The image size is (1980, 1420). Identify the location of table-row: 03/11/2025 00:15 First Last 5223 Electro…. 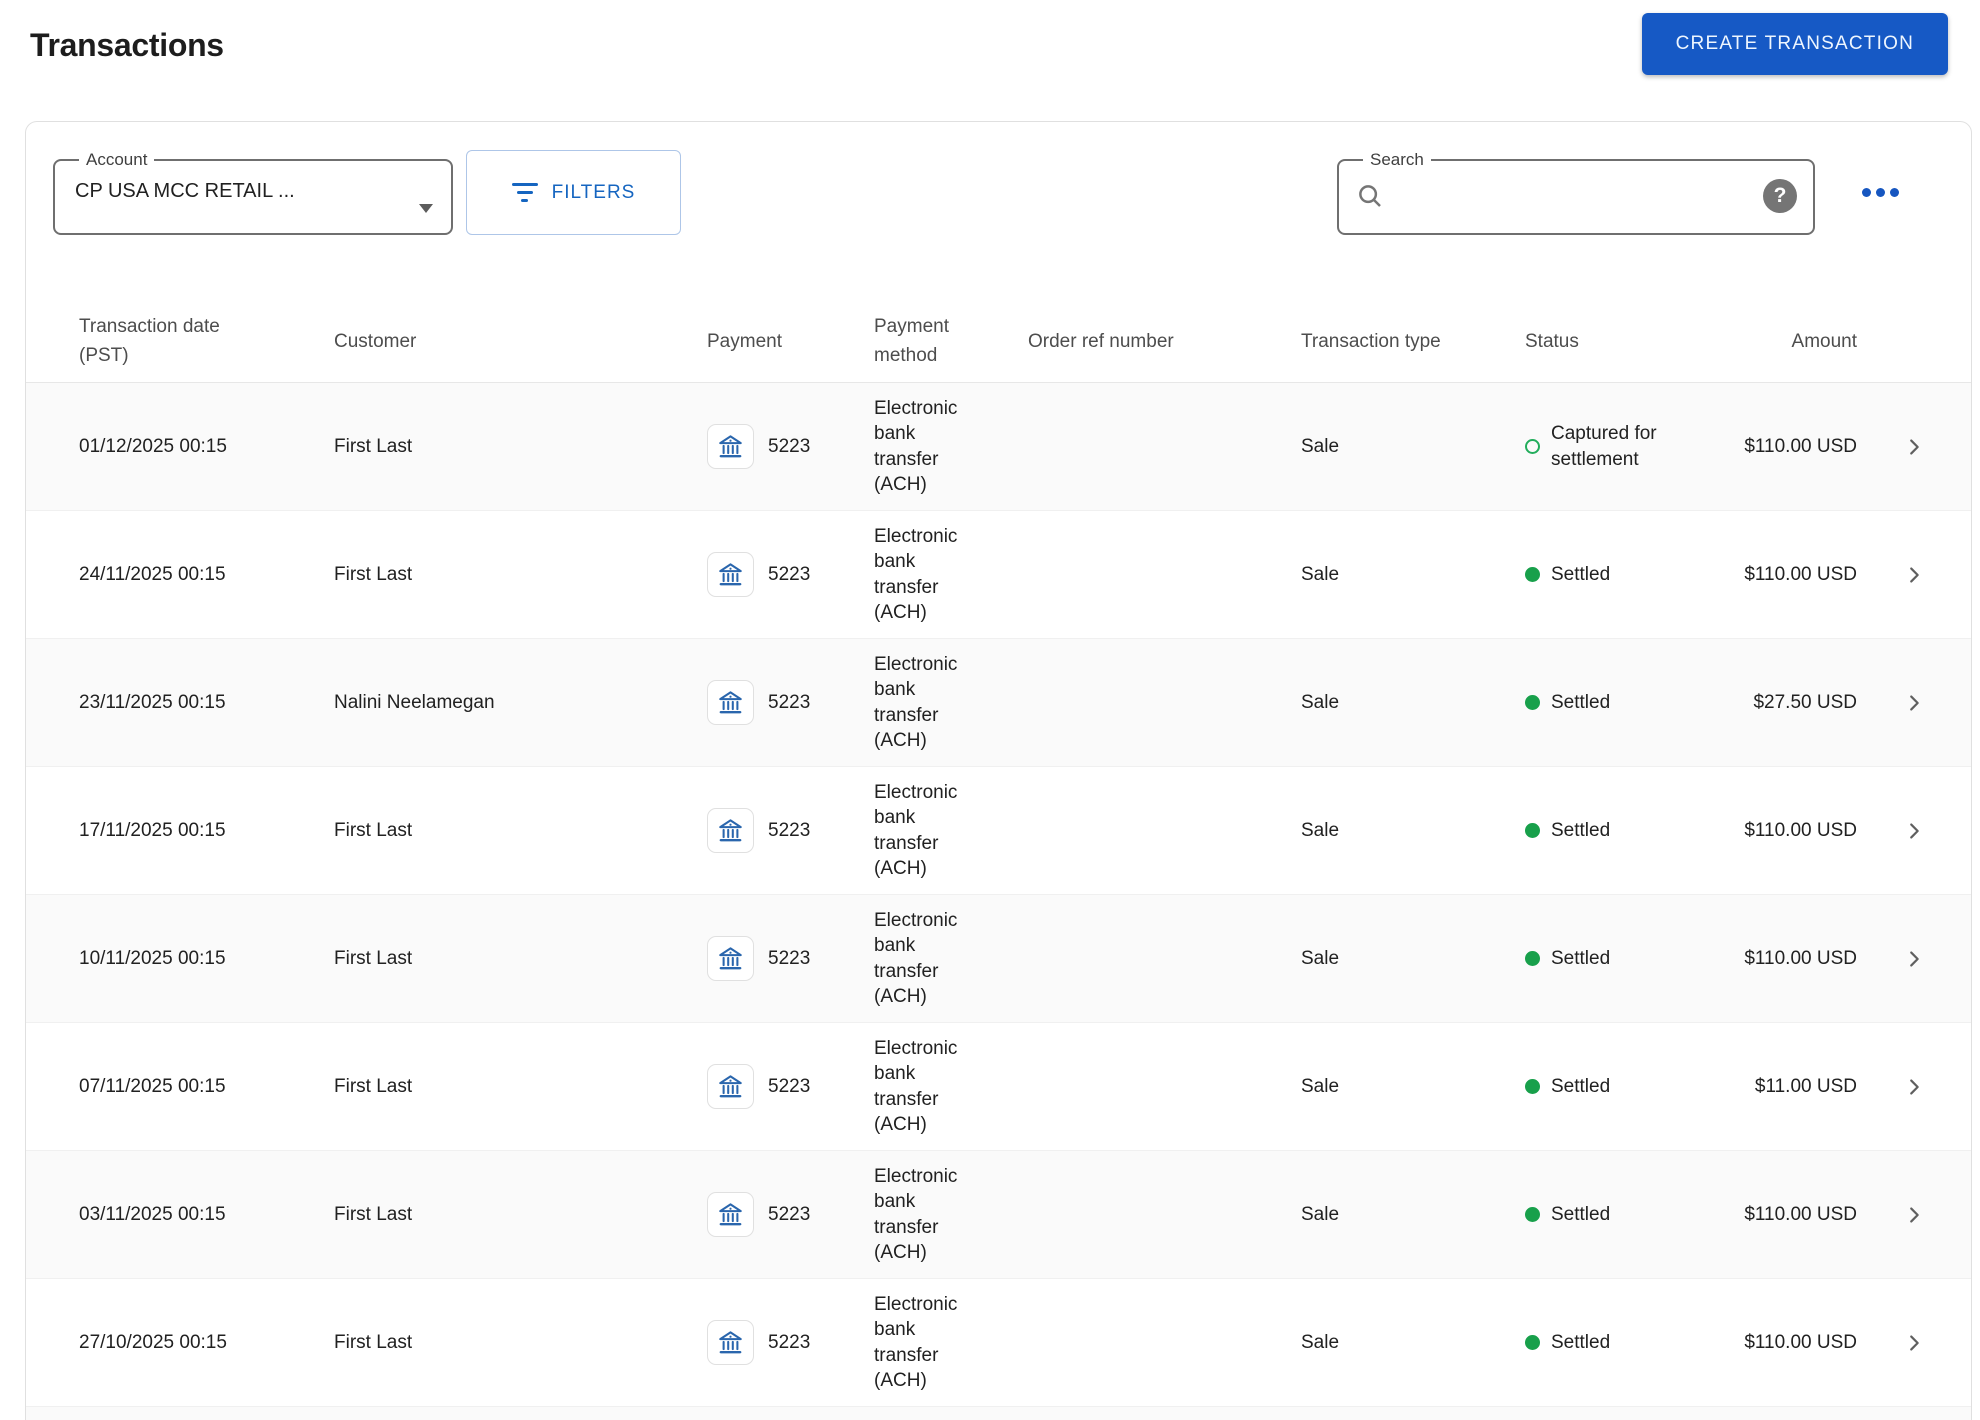
(998, 1215).